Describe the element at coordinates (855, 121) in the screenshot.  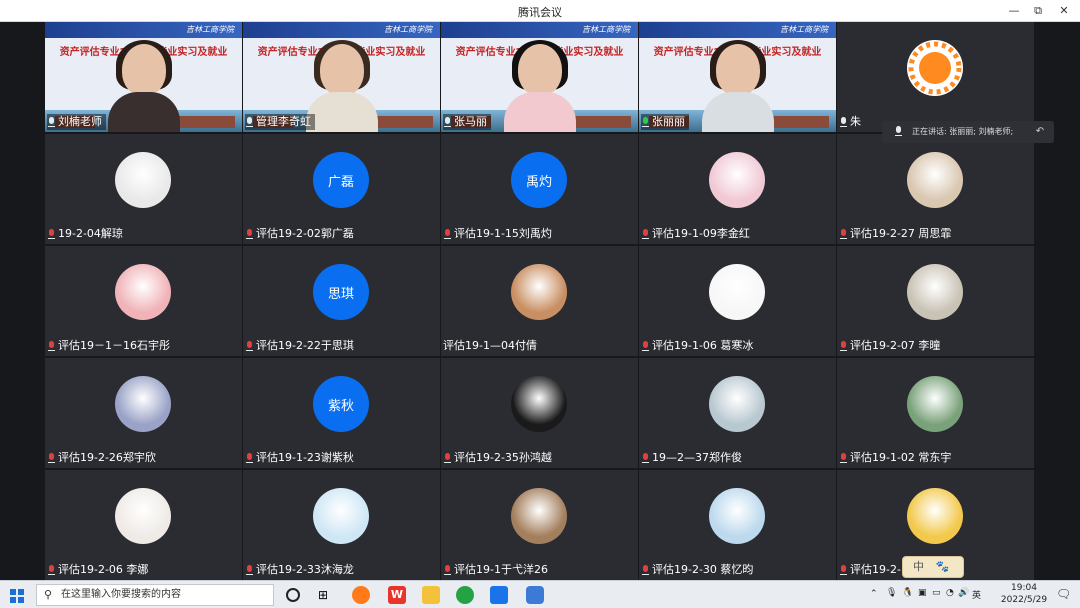
I see `participant-name: 朱` at that location.